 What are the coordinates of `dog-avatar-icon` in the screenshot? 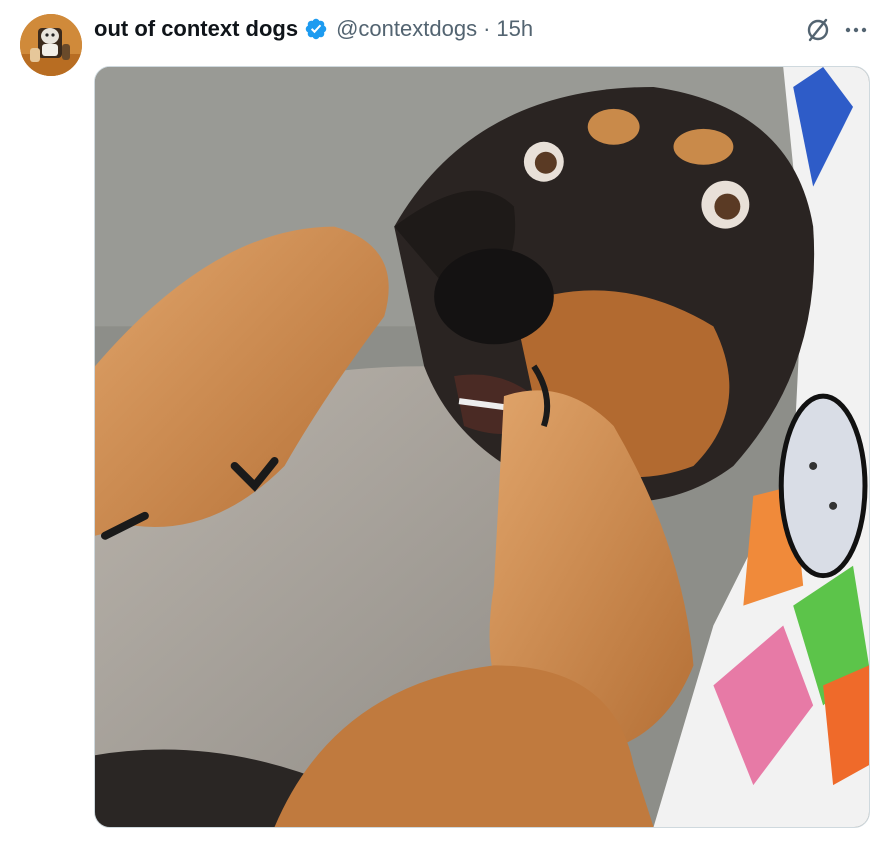 It's located at (51, 45).